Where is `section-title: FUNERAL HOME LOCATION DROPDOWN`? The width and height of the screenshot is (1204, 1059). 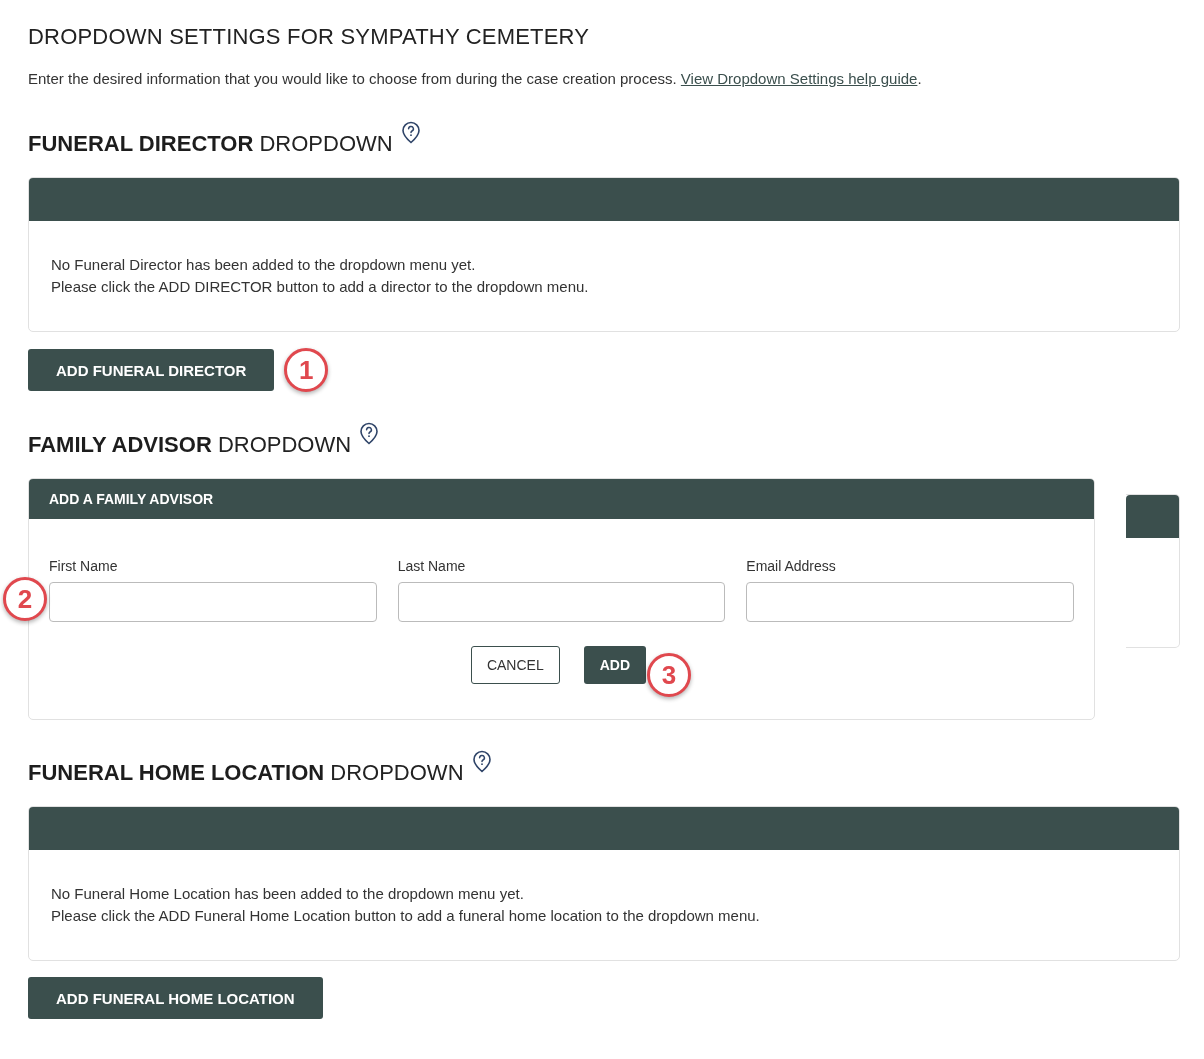
section-title: FUNERAL HOME LOCATION DROPDOWN is located at coordinates (246, 773).